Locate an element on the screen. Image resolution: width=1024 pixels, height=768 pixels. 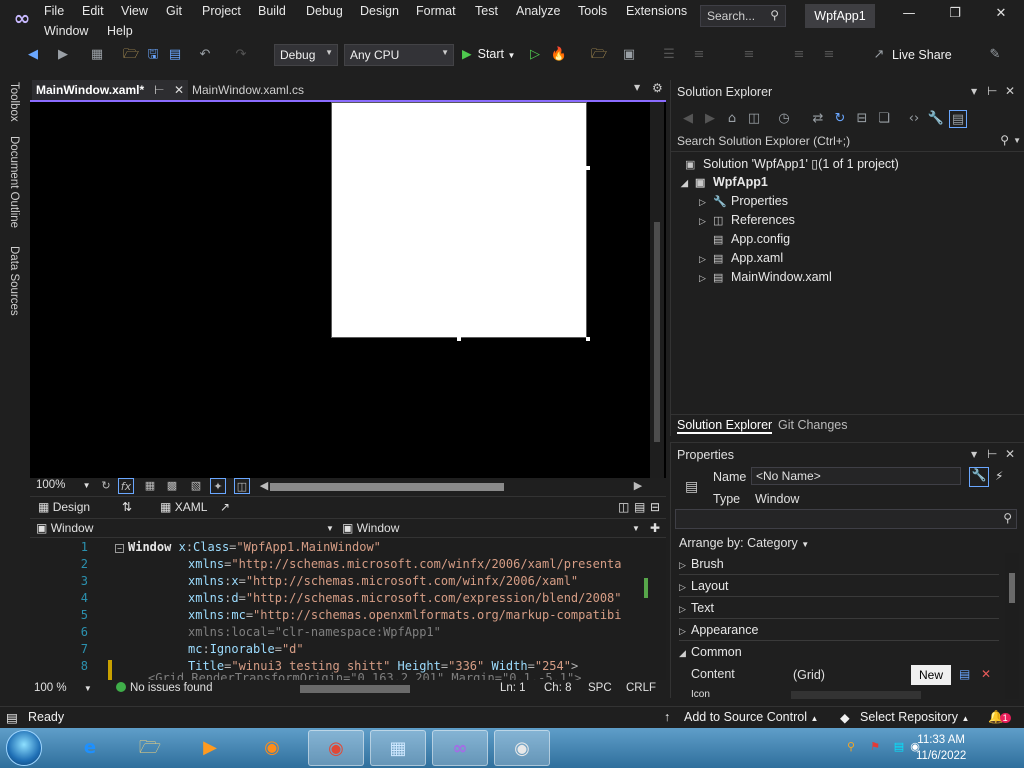
network-tray-icon: ▤ is located at coordinates (899, 747).